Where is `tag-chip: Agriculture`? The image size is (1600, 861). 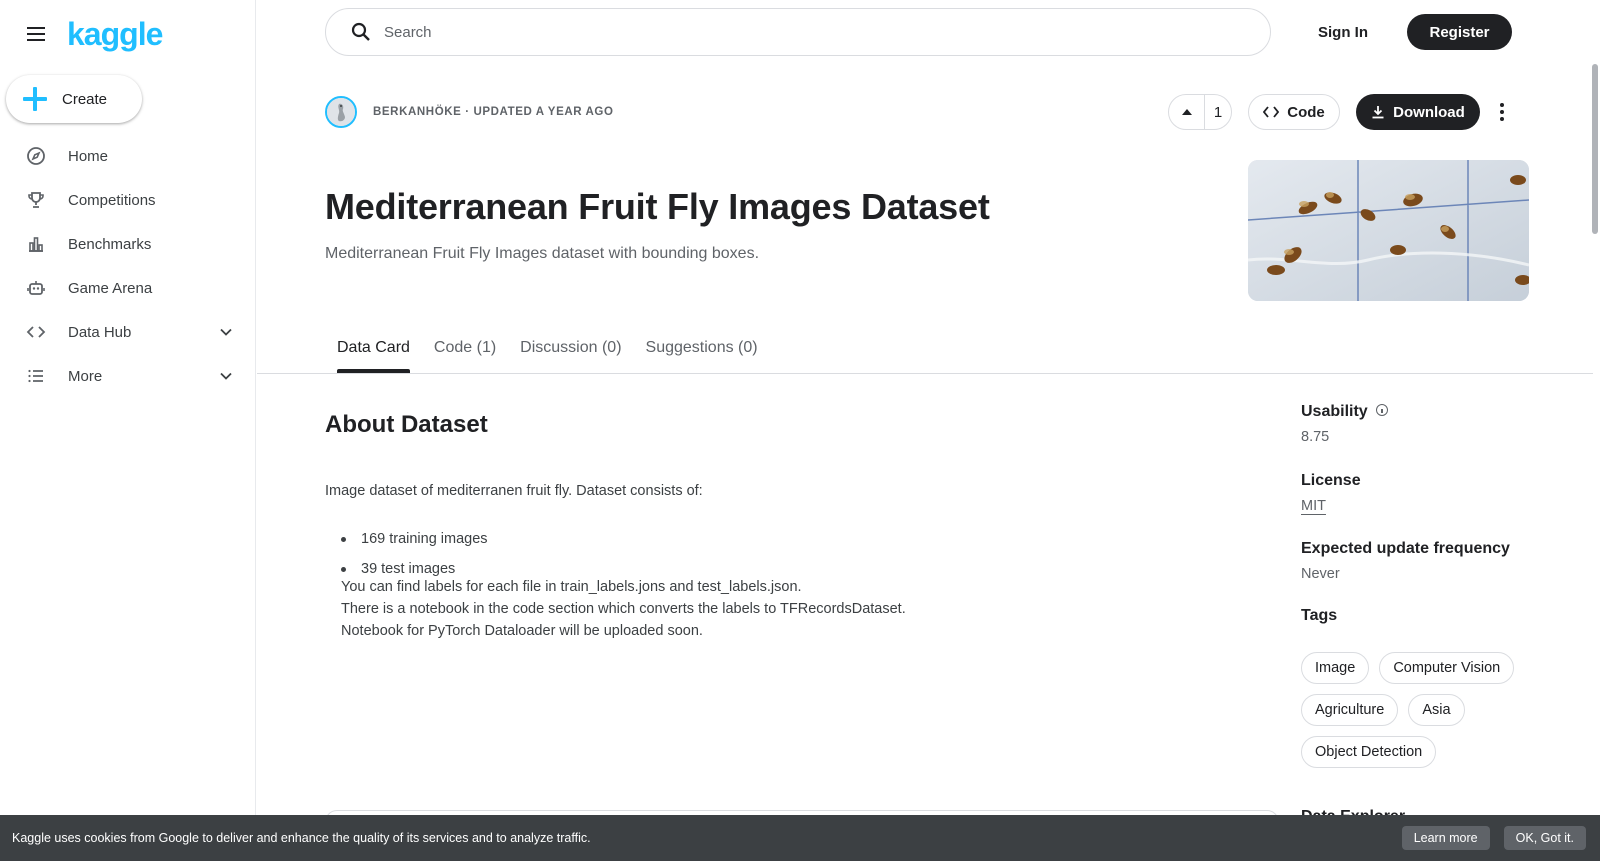 tag-chip: Agriculture is located at coordinates (1350, 710).